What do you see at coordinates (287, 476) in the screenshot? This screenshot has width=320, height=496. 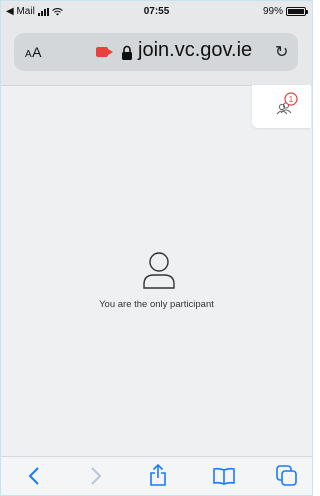 I see `tabs-icon` at bounding box center [287, 476].